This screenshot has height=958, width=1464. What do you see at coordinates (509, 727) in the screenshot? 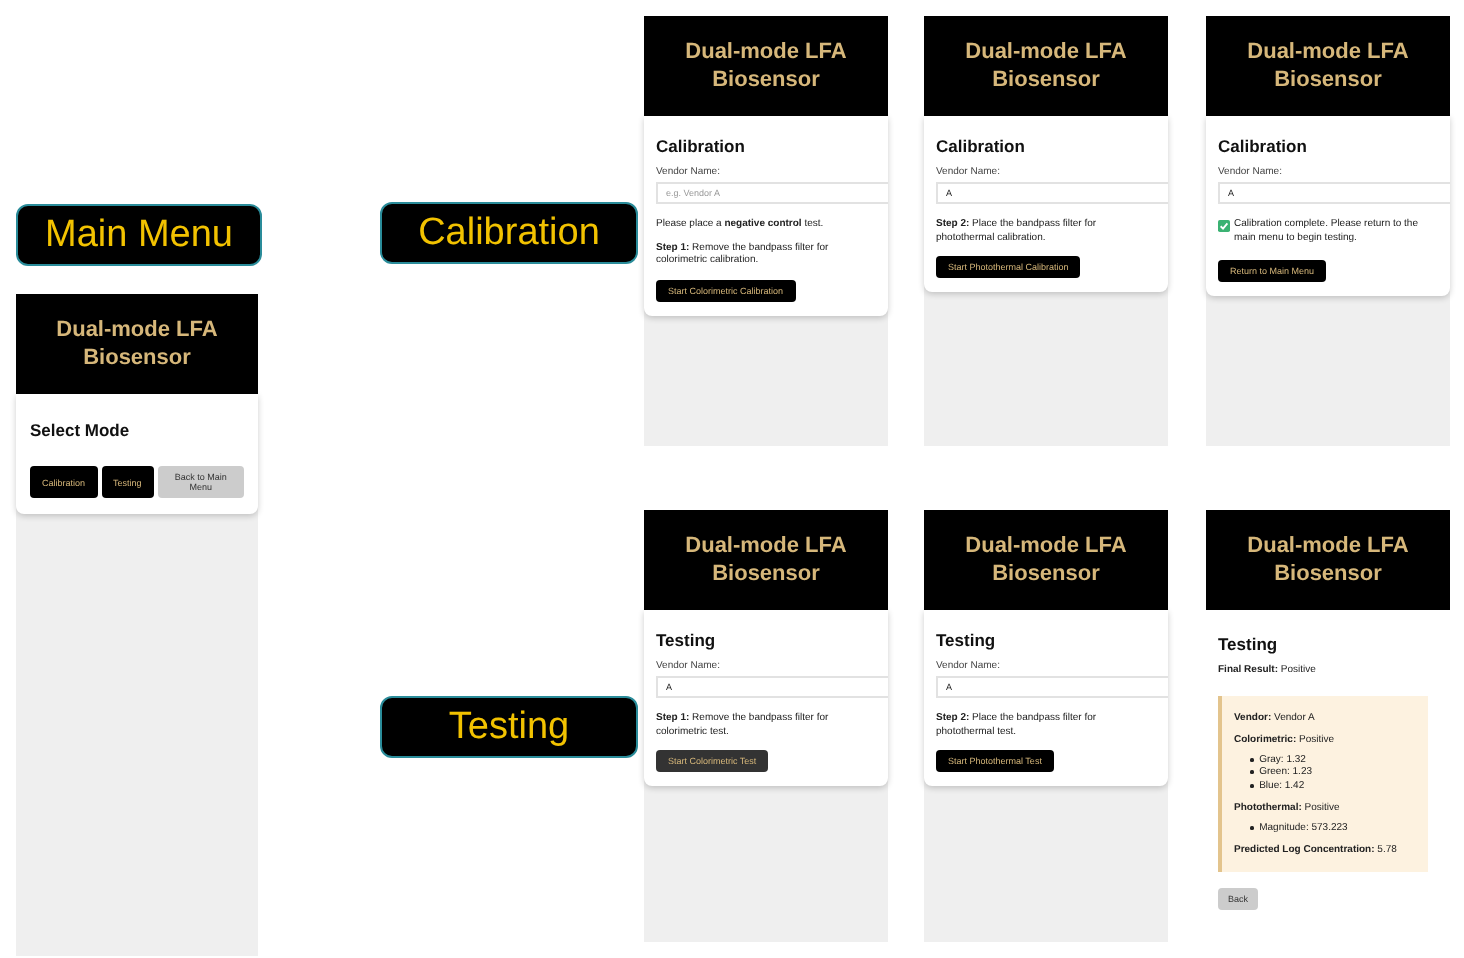
I see `section-label: Testing` at bounding box center [509, 727].